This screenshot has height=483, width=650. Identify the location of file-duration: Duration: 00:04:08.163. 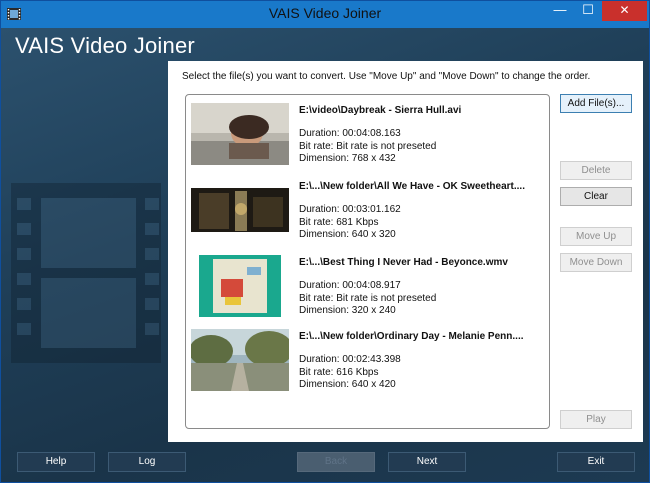
(350, 133).